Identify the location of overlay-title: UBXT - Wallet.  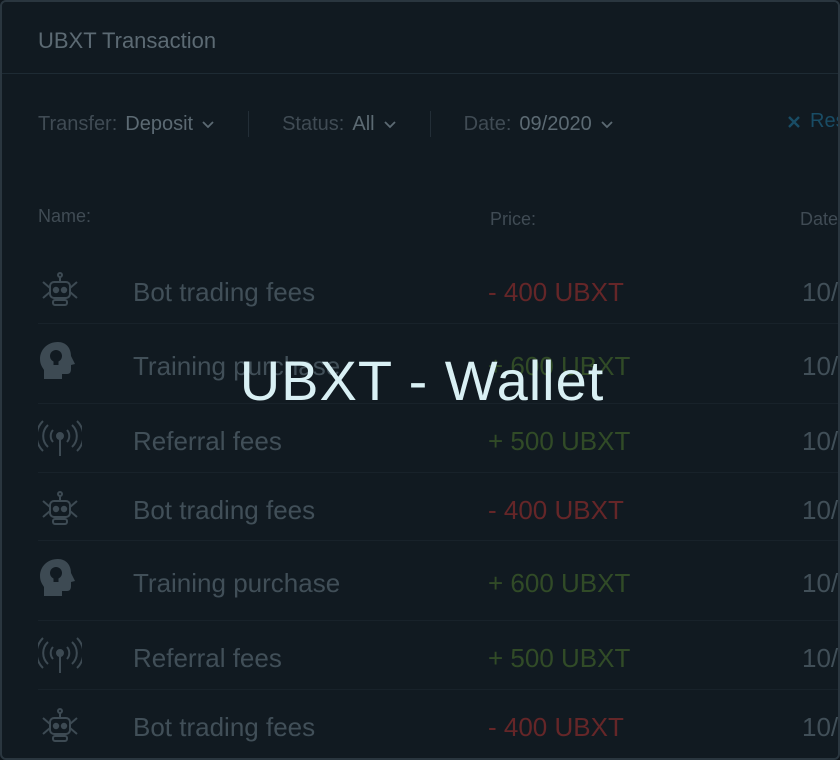
(422, 380).